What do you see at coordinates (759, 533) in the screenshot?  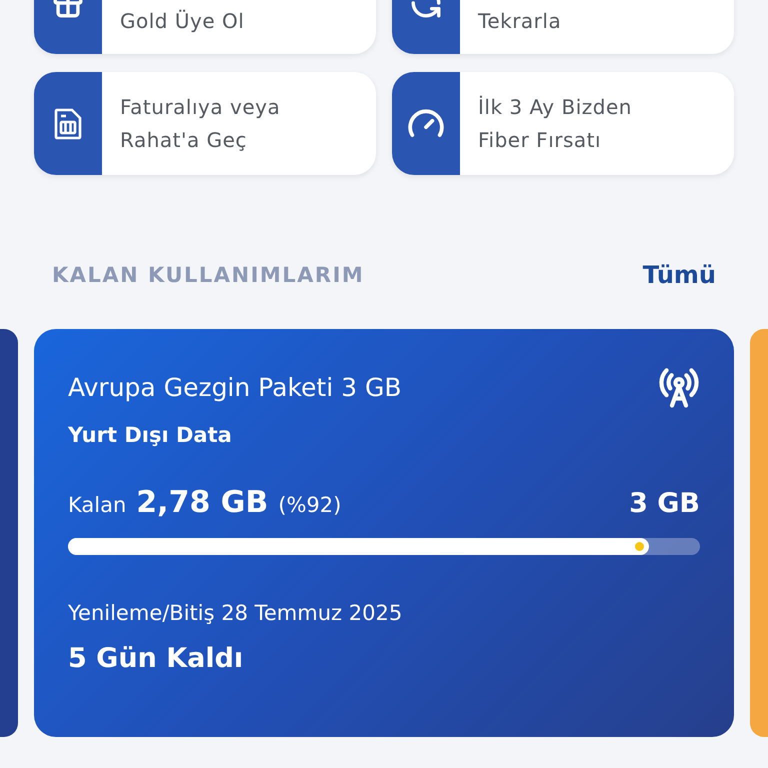 I see `next-card` at bounding box center [759, 533].